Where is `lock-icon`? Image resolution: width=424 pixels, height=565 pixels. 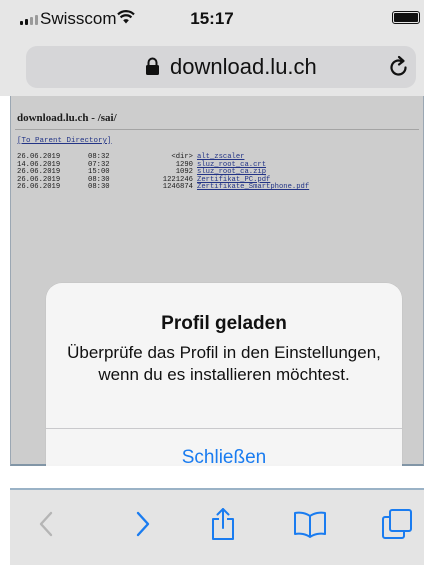 lock-icon is located at coordinates (152, 66).